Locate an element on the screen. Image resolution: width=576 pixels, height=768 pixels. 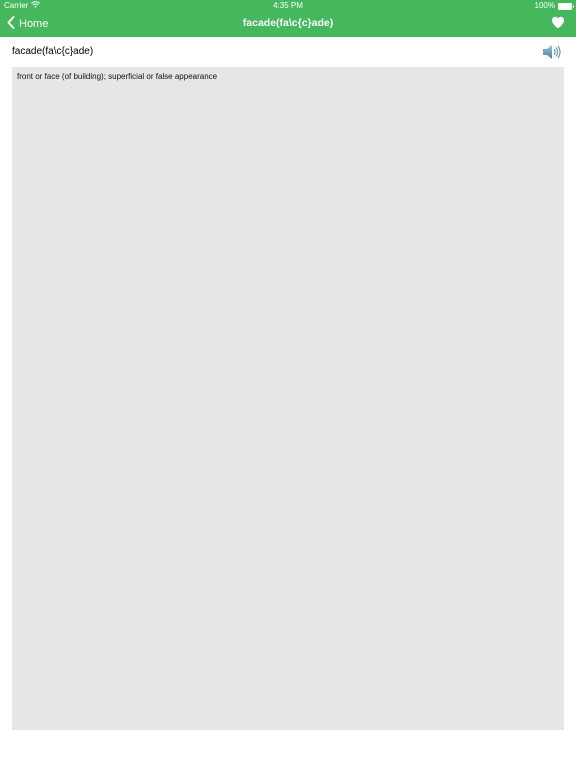
navigation-bar: Home facade(fa\c{c}ade) is located at coordinates (288, 24).